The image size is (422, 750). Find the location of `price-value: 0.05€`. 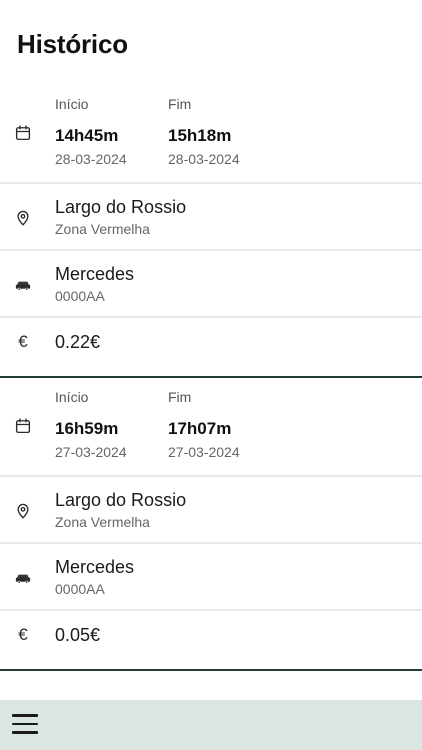

price-value: 0.05€ is located at coordinates (78, 635).